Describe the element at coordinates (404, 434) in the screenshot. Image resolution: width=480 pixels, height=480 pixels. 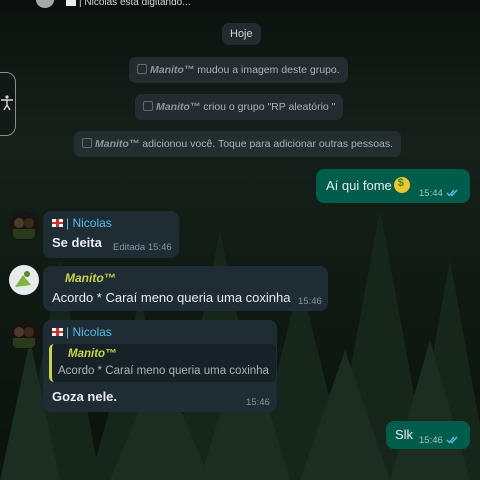
I see `message-text: Slk` at that location.